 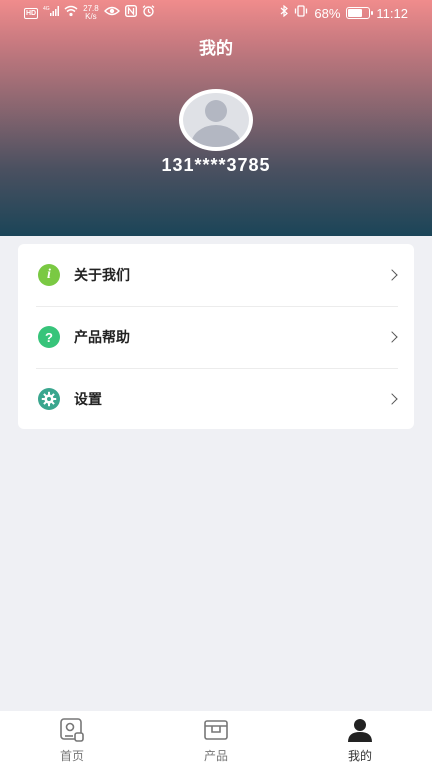 I want to click on avatar-head, so click(x=216, y=111).